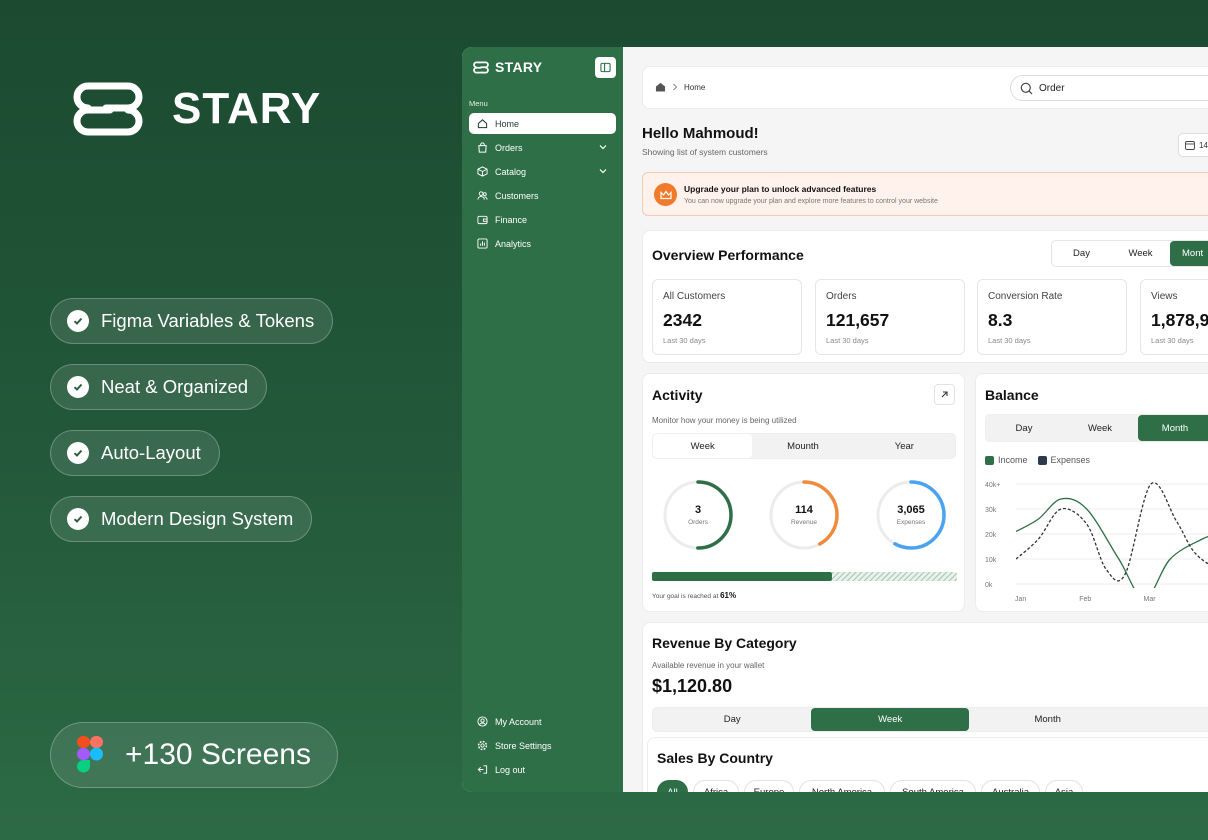  Describe the element at coordinates (1020, 599) in the screenshot. I see `x-tick-label: Jan` at that location.